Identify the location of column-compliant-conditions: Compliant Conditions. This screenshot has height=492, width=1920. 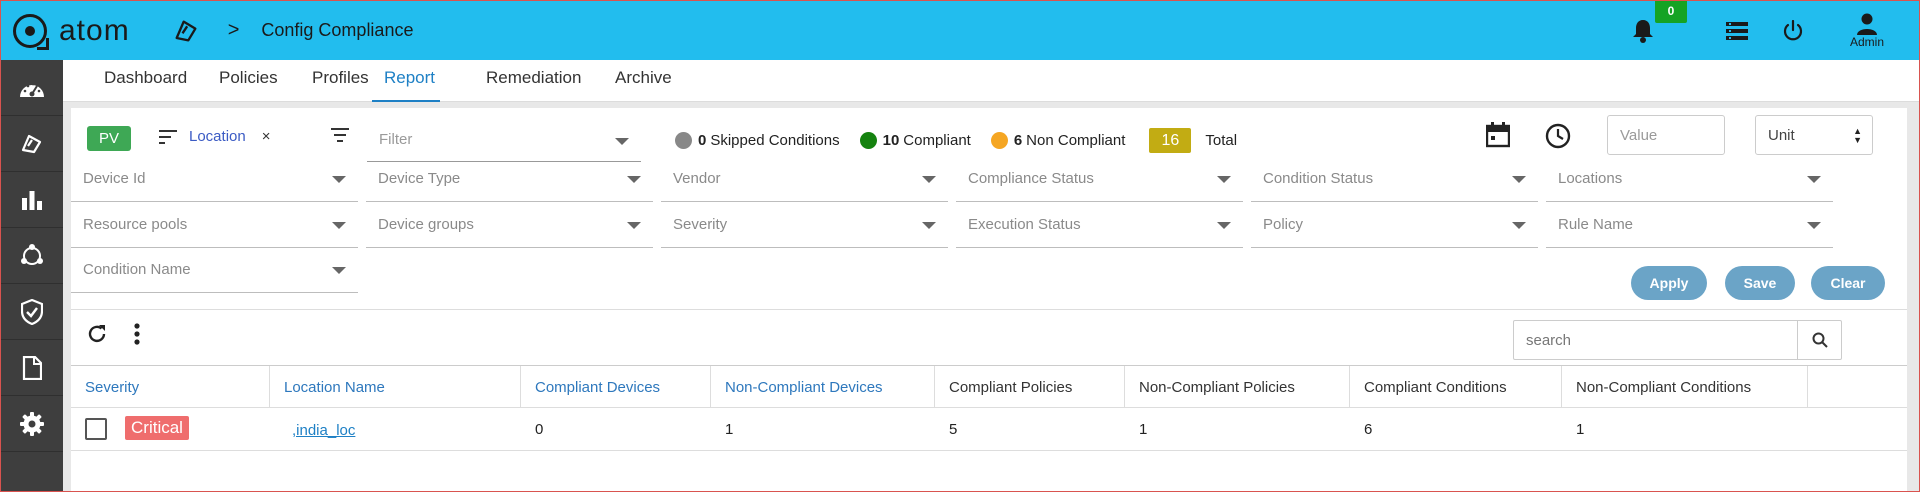
(1456, 387).